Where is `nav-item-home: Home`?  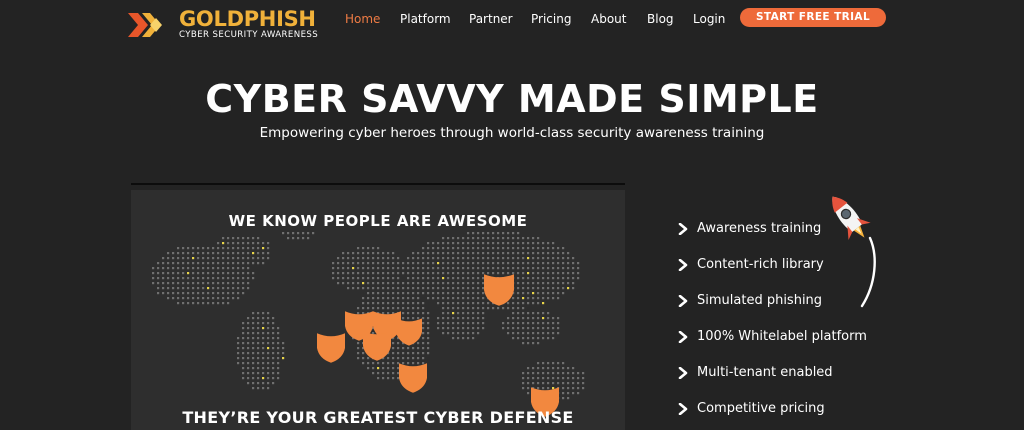
nav-item-home: Home is located at coordinates (362, 19).